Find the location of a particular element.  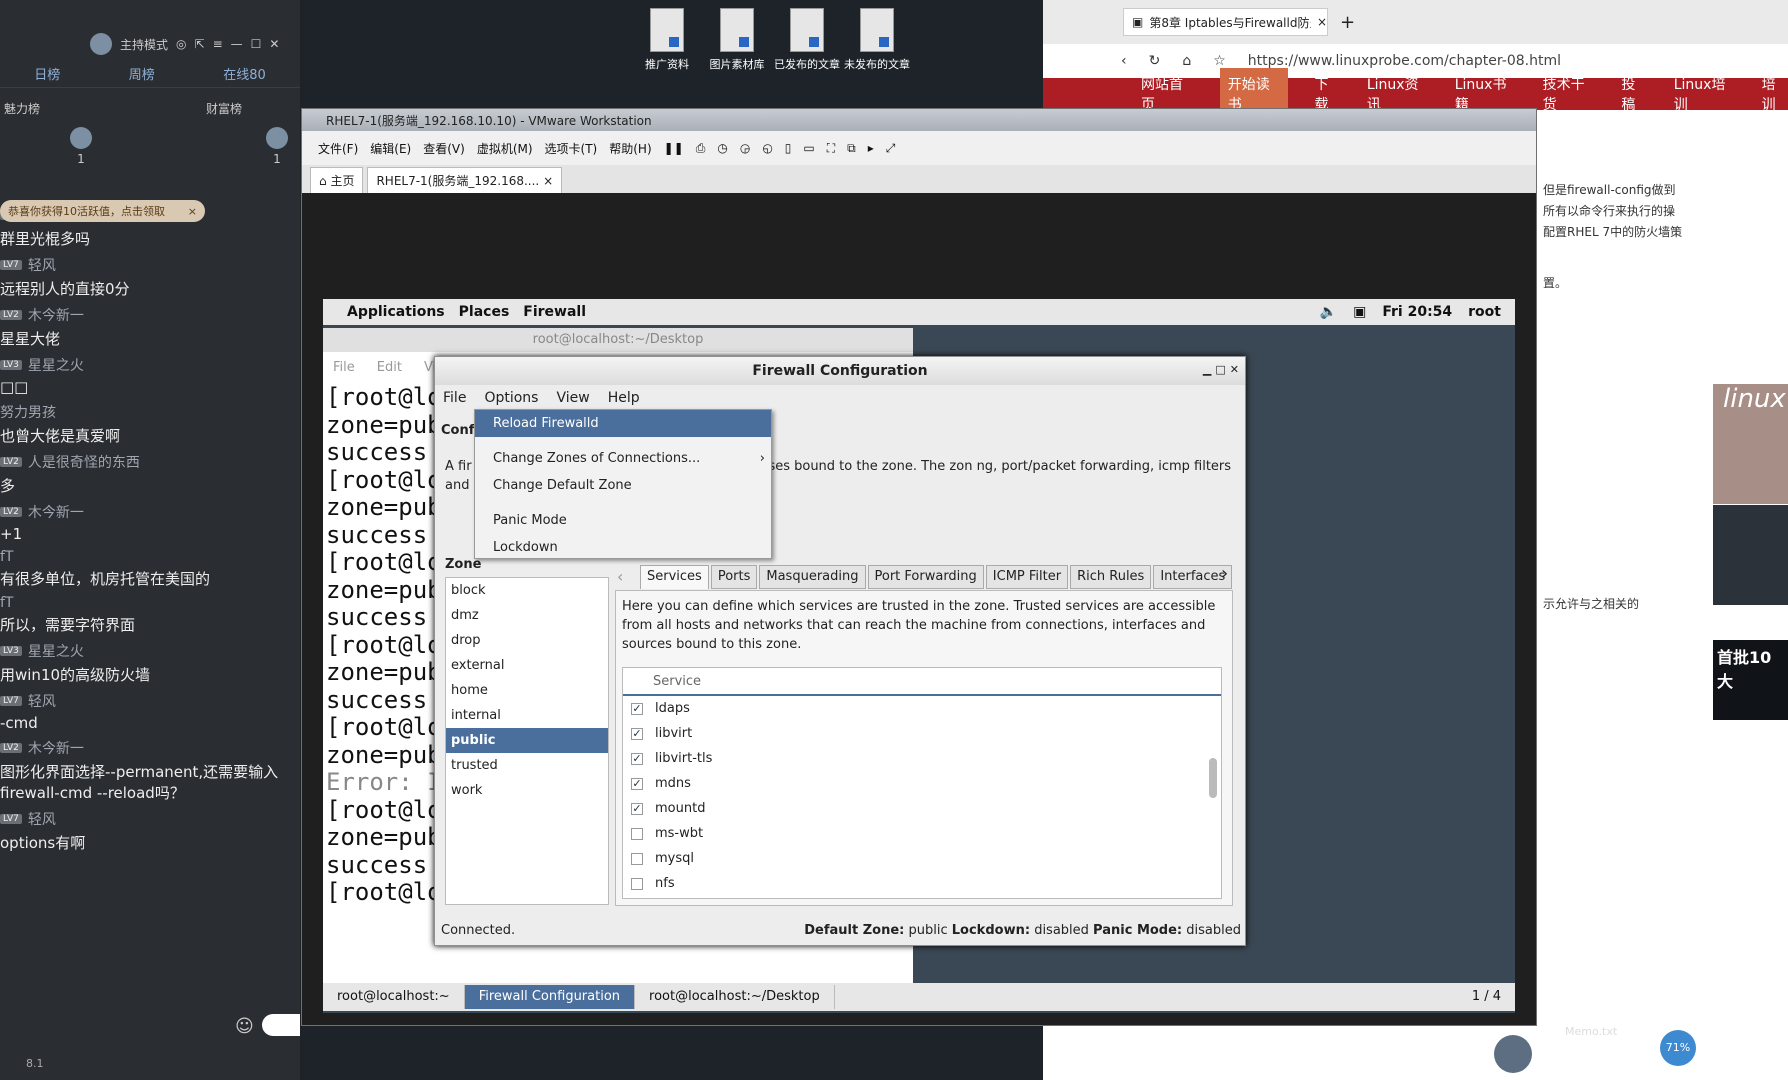

services-scrollbar is located at coordinates (1213, 778).